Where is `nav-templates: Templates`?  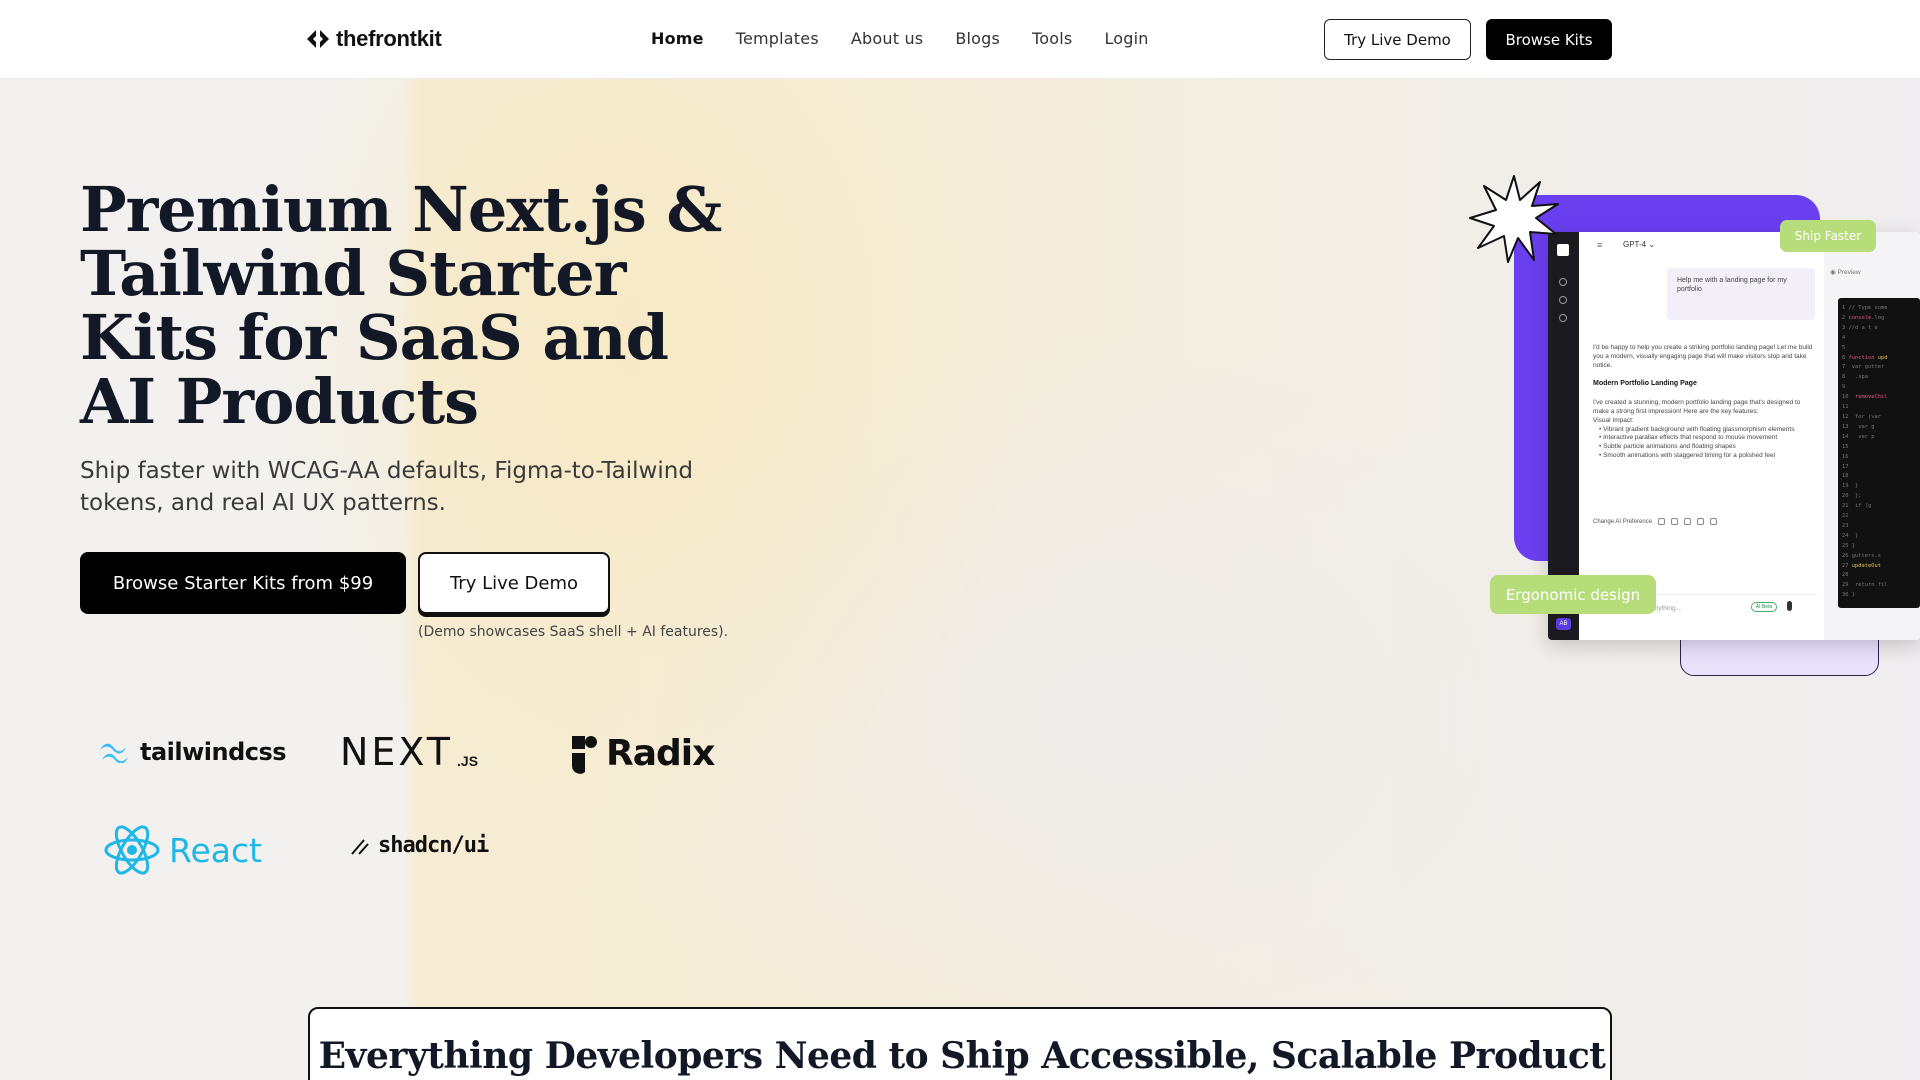 nav-templates: Templates is located at coordinates (777, 38).